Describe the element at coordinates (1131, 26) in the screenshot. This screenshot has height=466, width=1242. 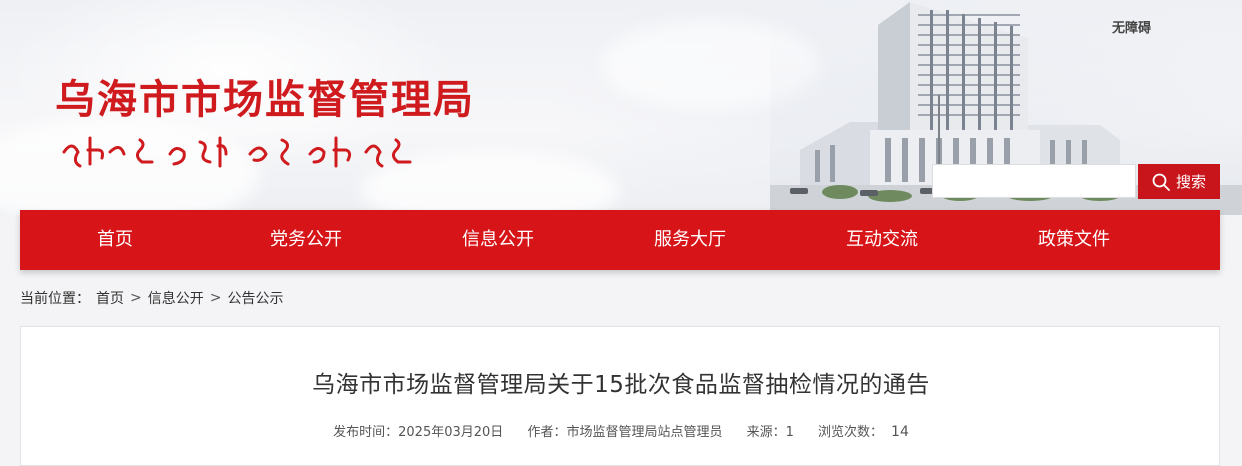
I see `accessibility-link: 无障碍` at that location.